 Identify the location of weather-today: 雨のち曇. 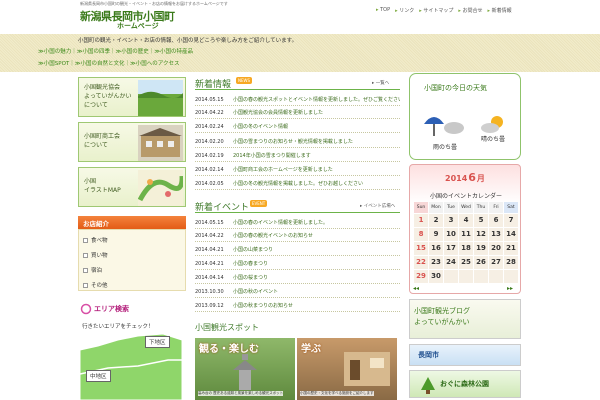
(445, 147).